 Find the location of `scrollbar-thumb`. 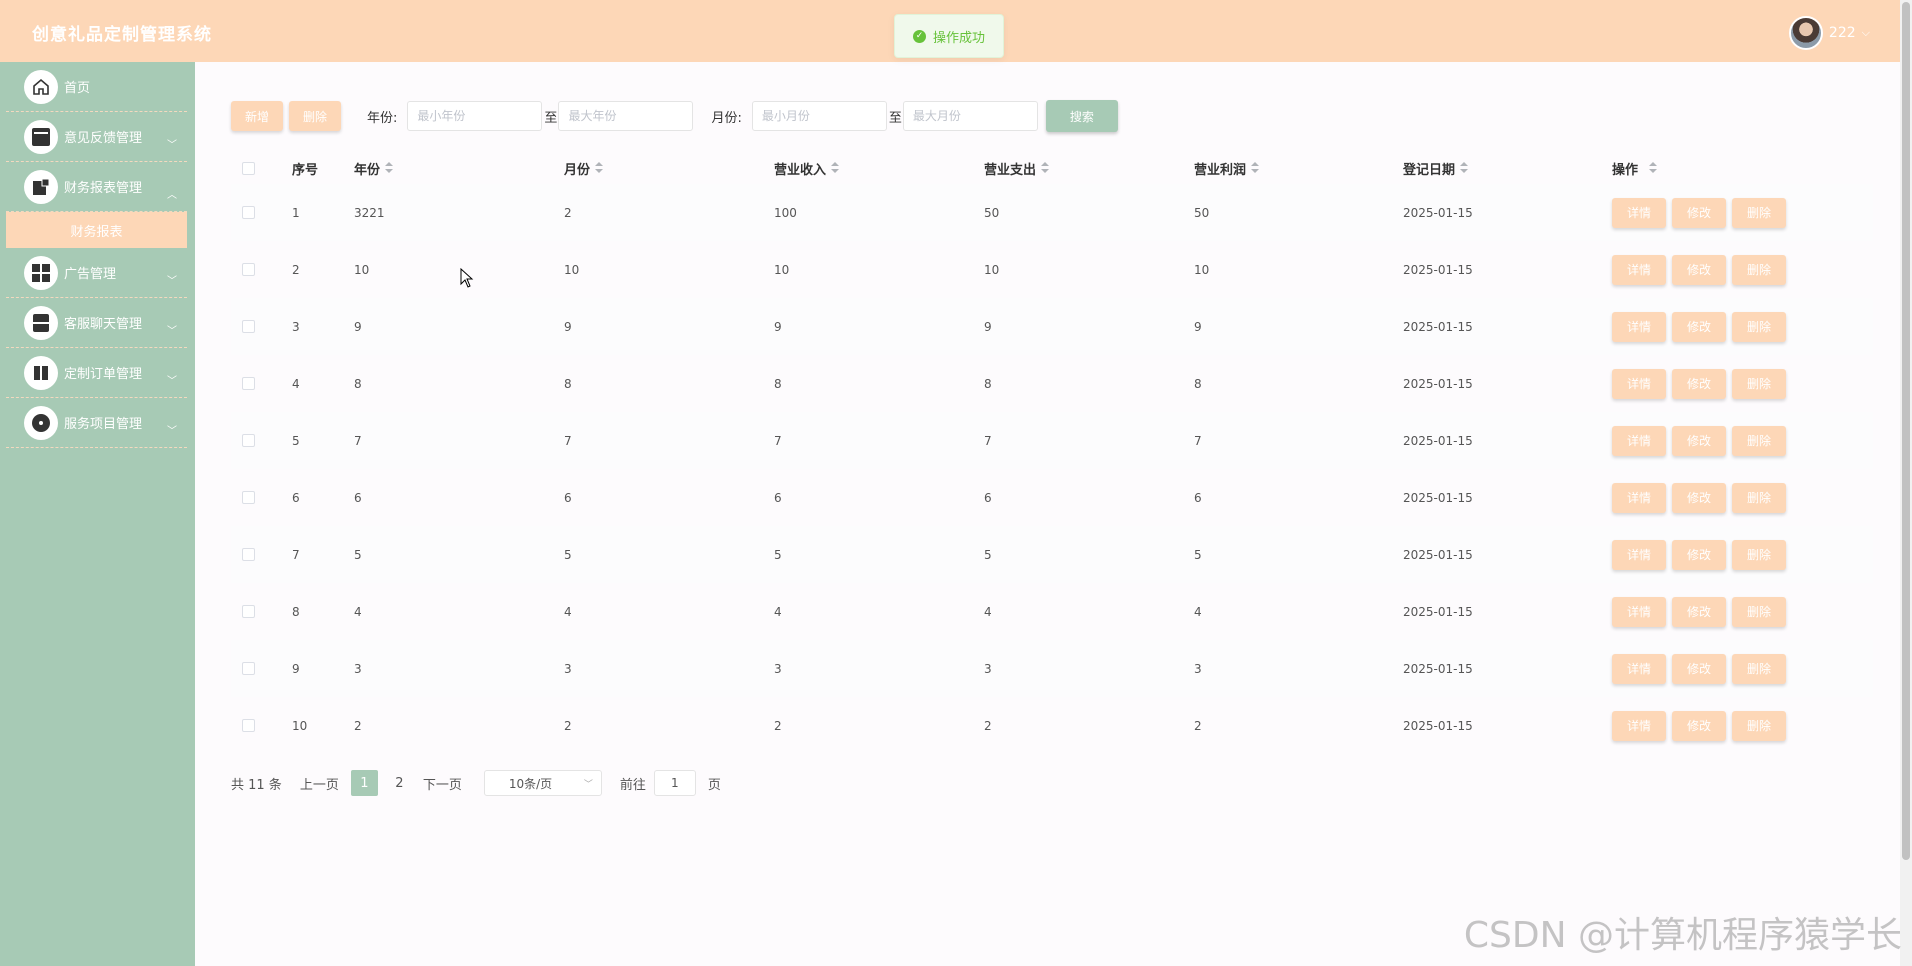

scrollbar-thumb is located at coordinates (1906, 431).